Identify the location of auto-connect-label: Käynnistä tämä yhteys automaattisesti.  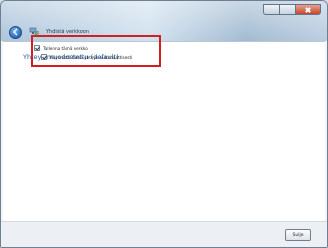
(91, 57).